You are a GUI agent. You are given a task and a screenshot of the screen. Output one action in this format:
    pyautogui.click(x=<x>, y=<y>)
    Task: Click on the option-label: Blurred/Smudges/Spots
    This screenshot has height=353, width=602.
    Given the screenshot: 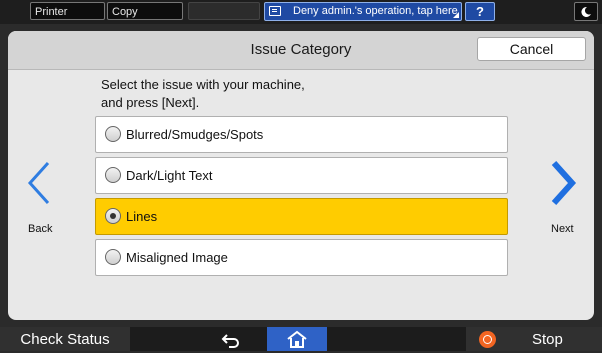 What is the action you would take?
    pyautogui.click(x=195, y=134)
    